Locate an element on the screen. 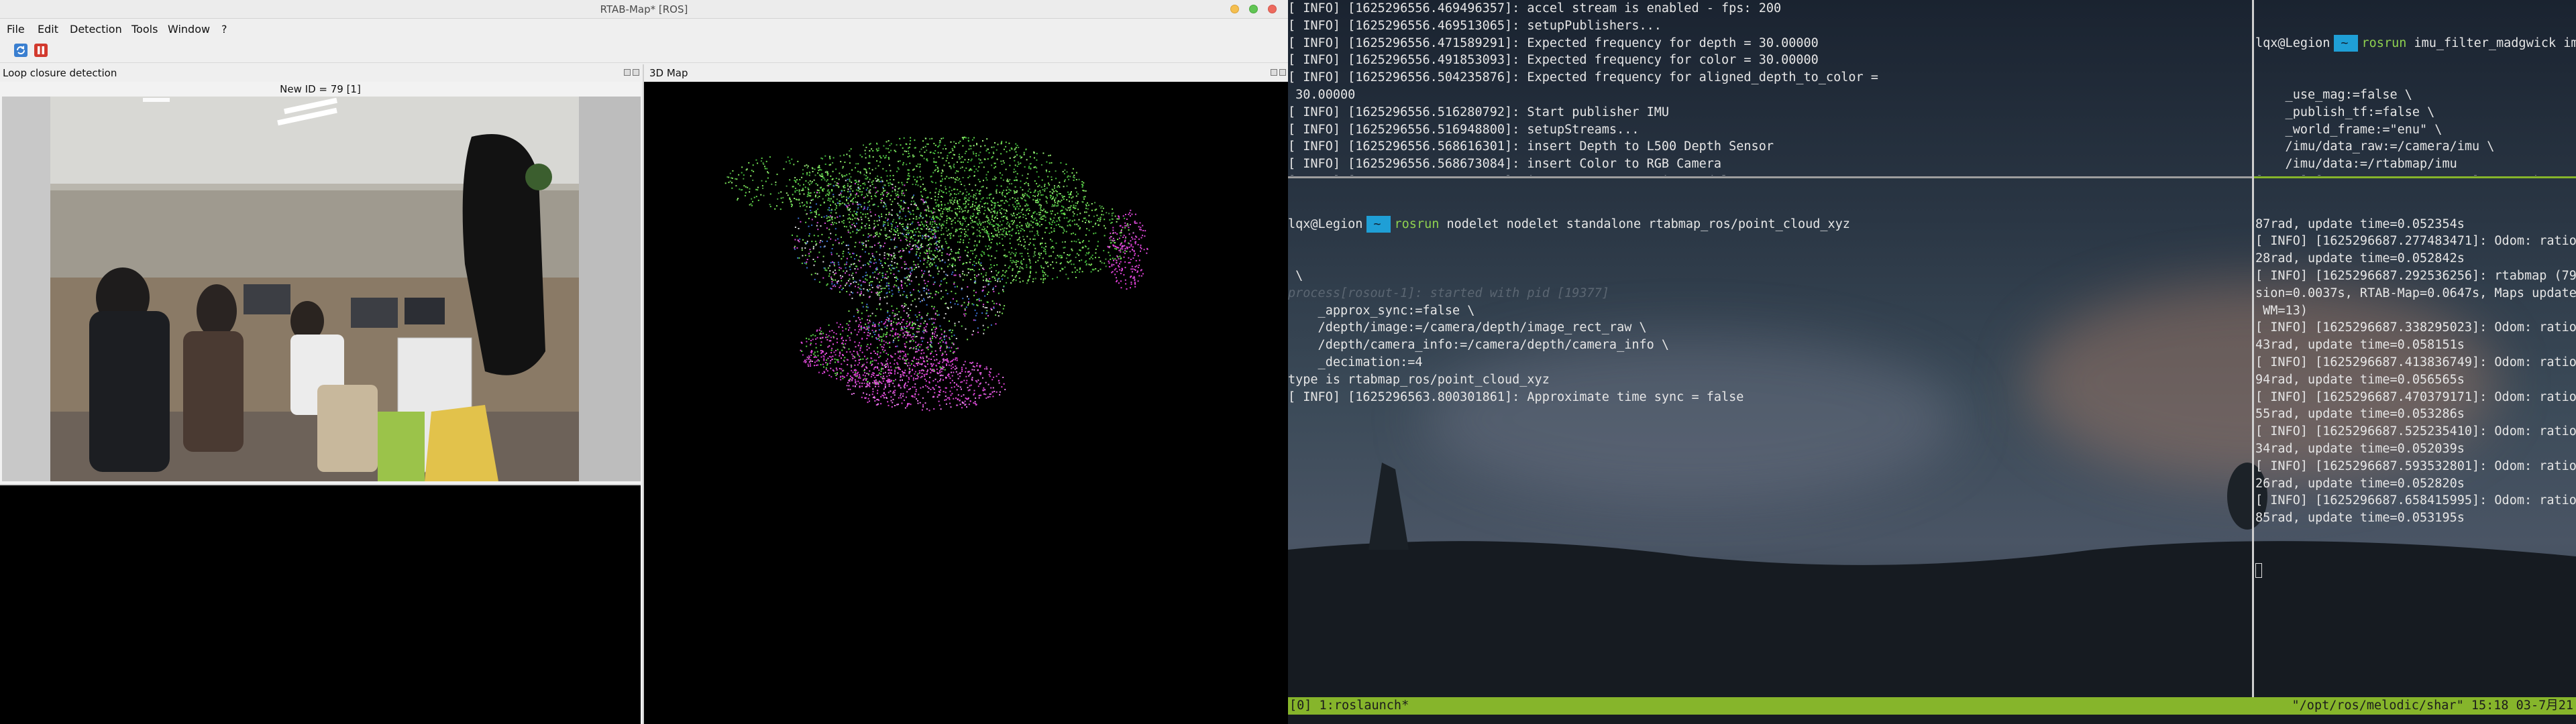  menu-bar: File Edit Detection Tools Window ? is located at coordinates (644, 29).